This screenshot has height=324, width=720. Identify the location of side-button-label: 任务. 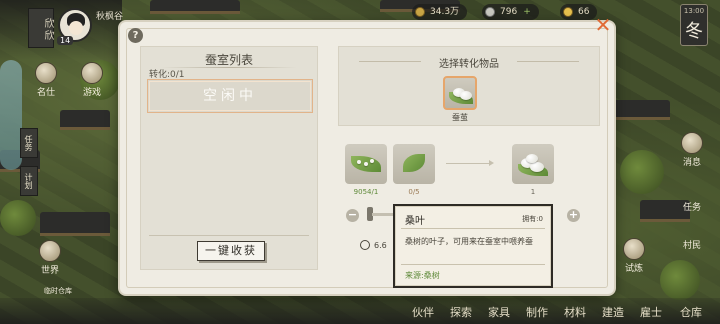
(691, 208).